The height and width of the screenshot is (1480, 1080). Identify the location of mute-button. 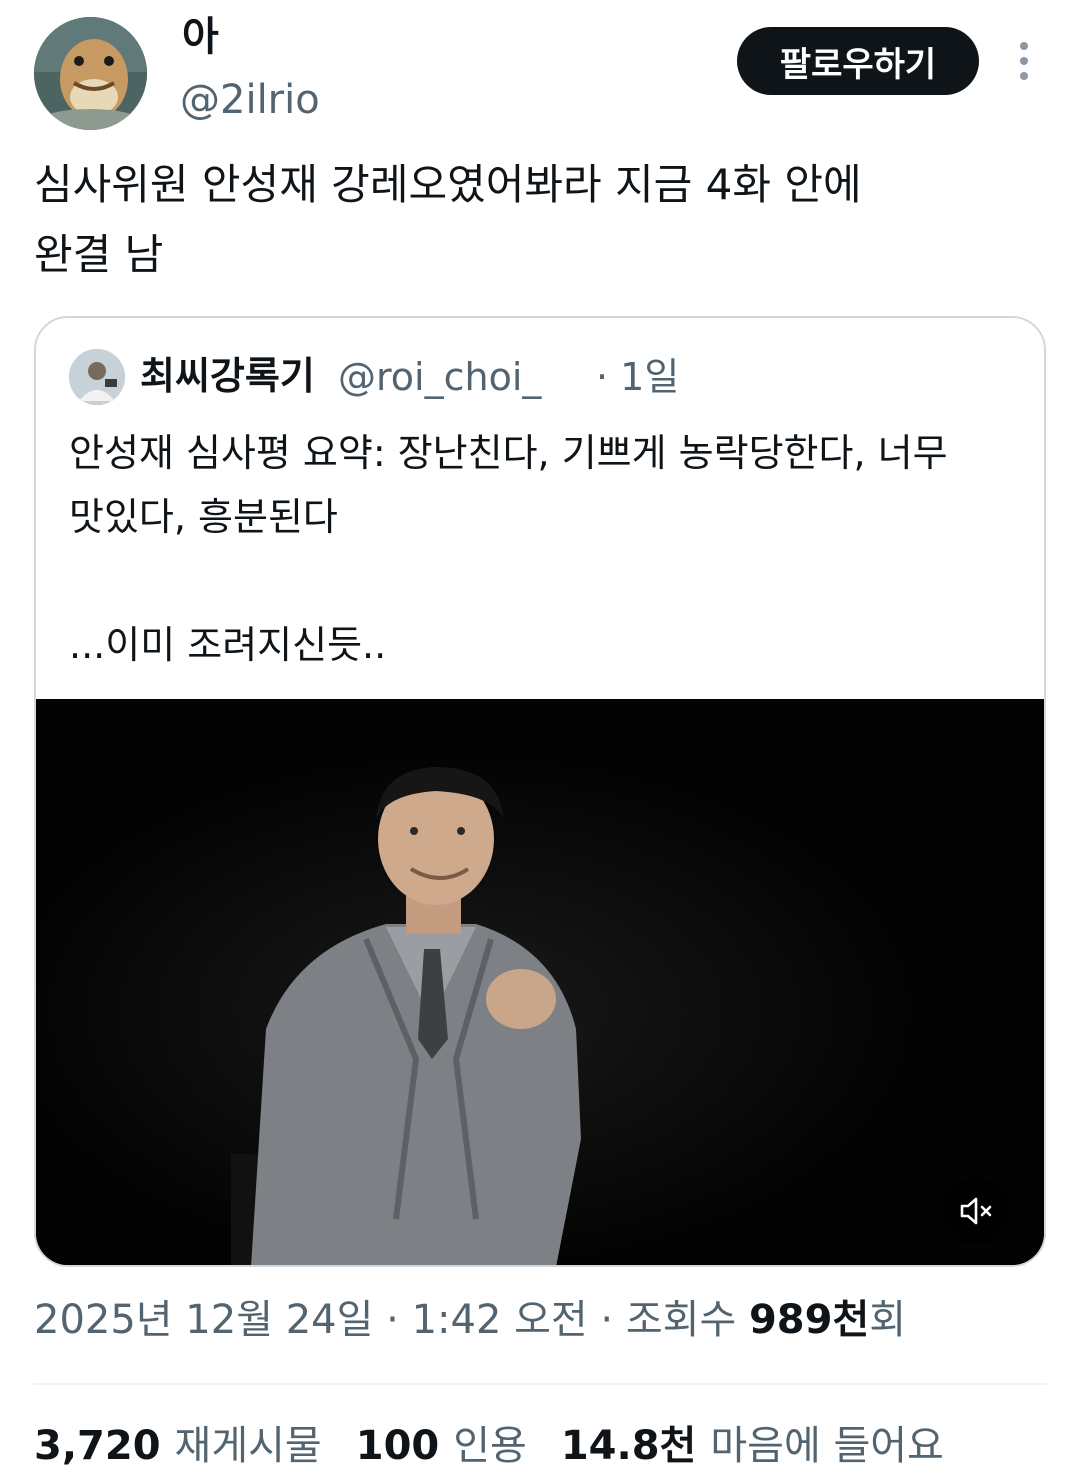
(976, 1211).